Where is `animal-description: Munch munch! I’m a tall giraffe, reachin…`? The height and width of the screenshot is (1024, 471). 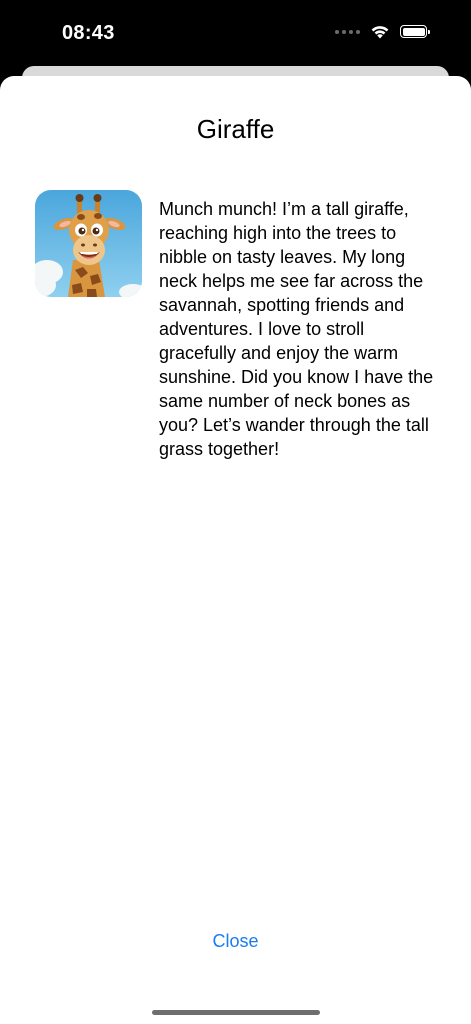
animal-description: Munch munch! I’m a tall giraffe, reachin… is located at coordinates (296, 329).